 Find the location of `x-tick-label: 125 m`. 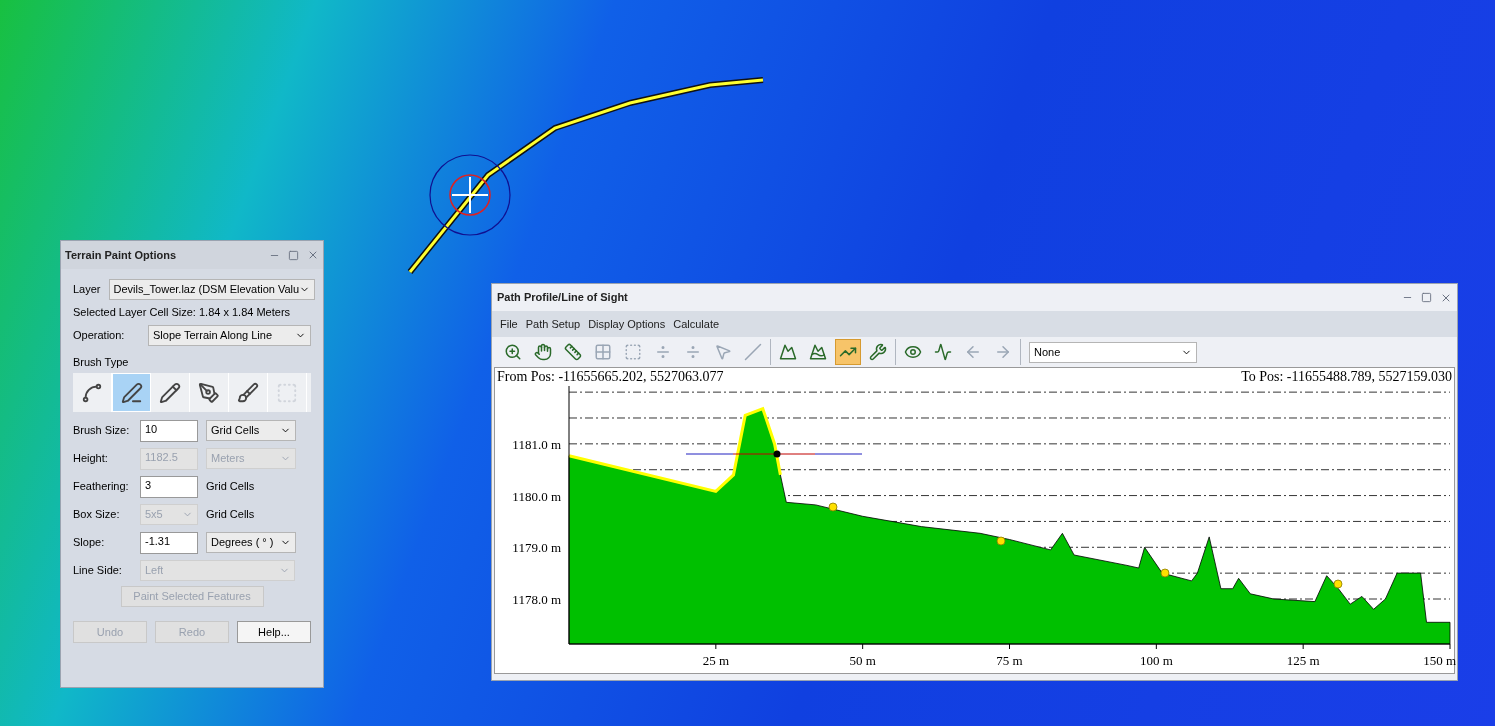

x-tick-label: 125 m is located at coordinates (1303, 660).